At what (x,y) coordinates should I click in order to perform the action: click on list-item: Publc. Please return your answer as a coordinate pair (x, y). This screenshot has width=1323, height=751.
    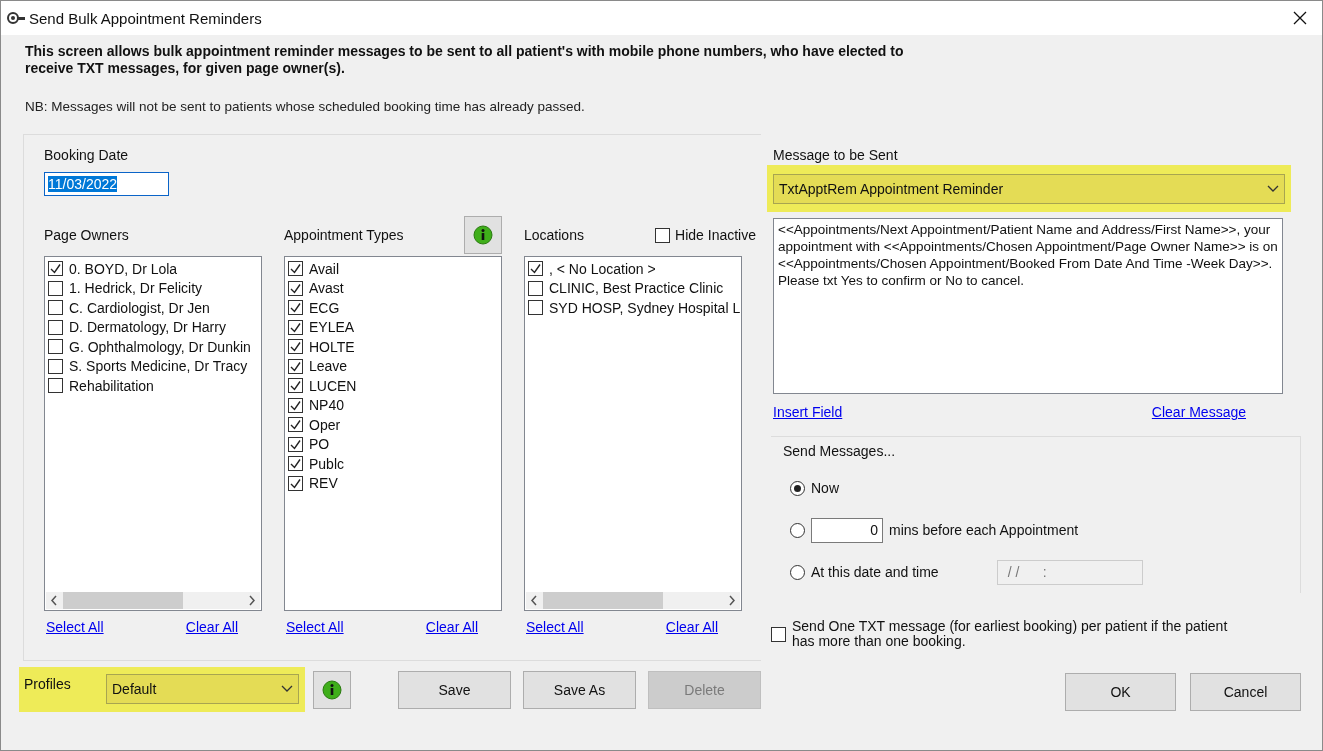
    Looking at the image, I should click on (327, 463).